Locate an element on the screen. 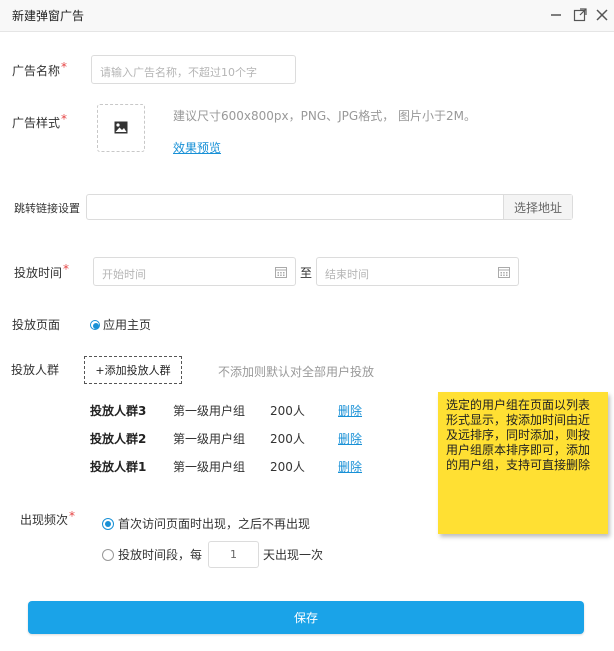 Image resolution: width=614 pixels, height=651 pixels. title-bar: 新建弹窗广告 is located at coordinates (307, 16).